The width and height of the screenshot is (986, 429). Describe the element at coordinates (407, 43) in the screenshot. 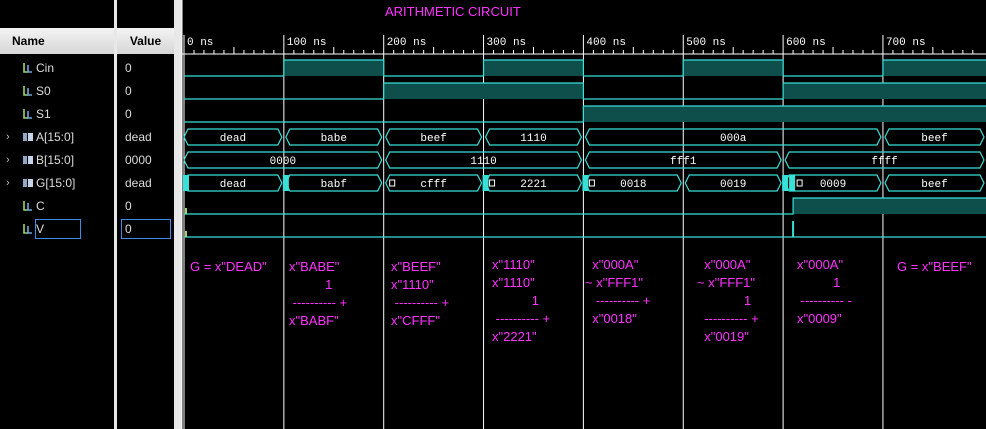

I see `time-label: 200 ns` at that location.